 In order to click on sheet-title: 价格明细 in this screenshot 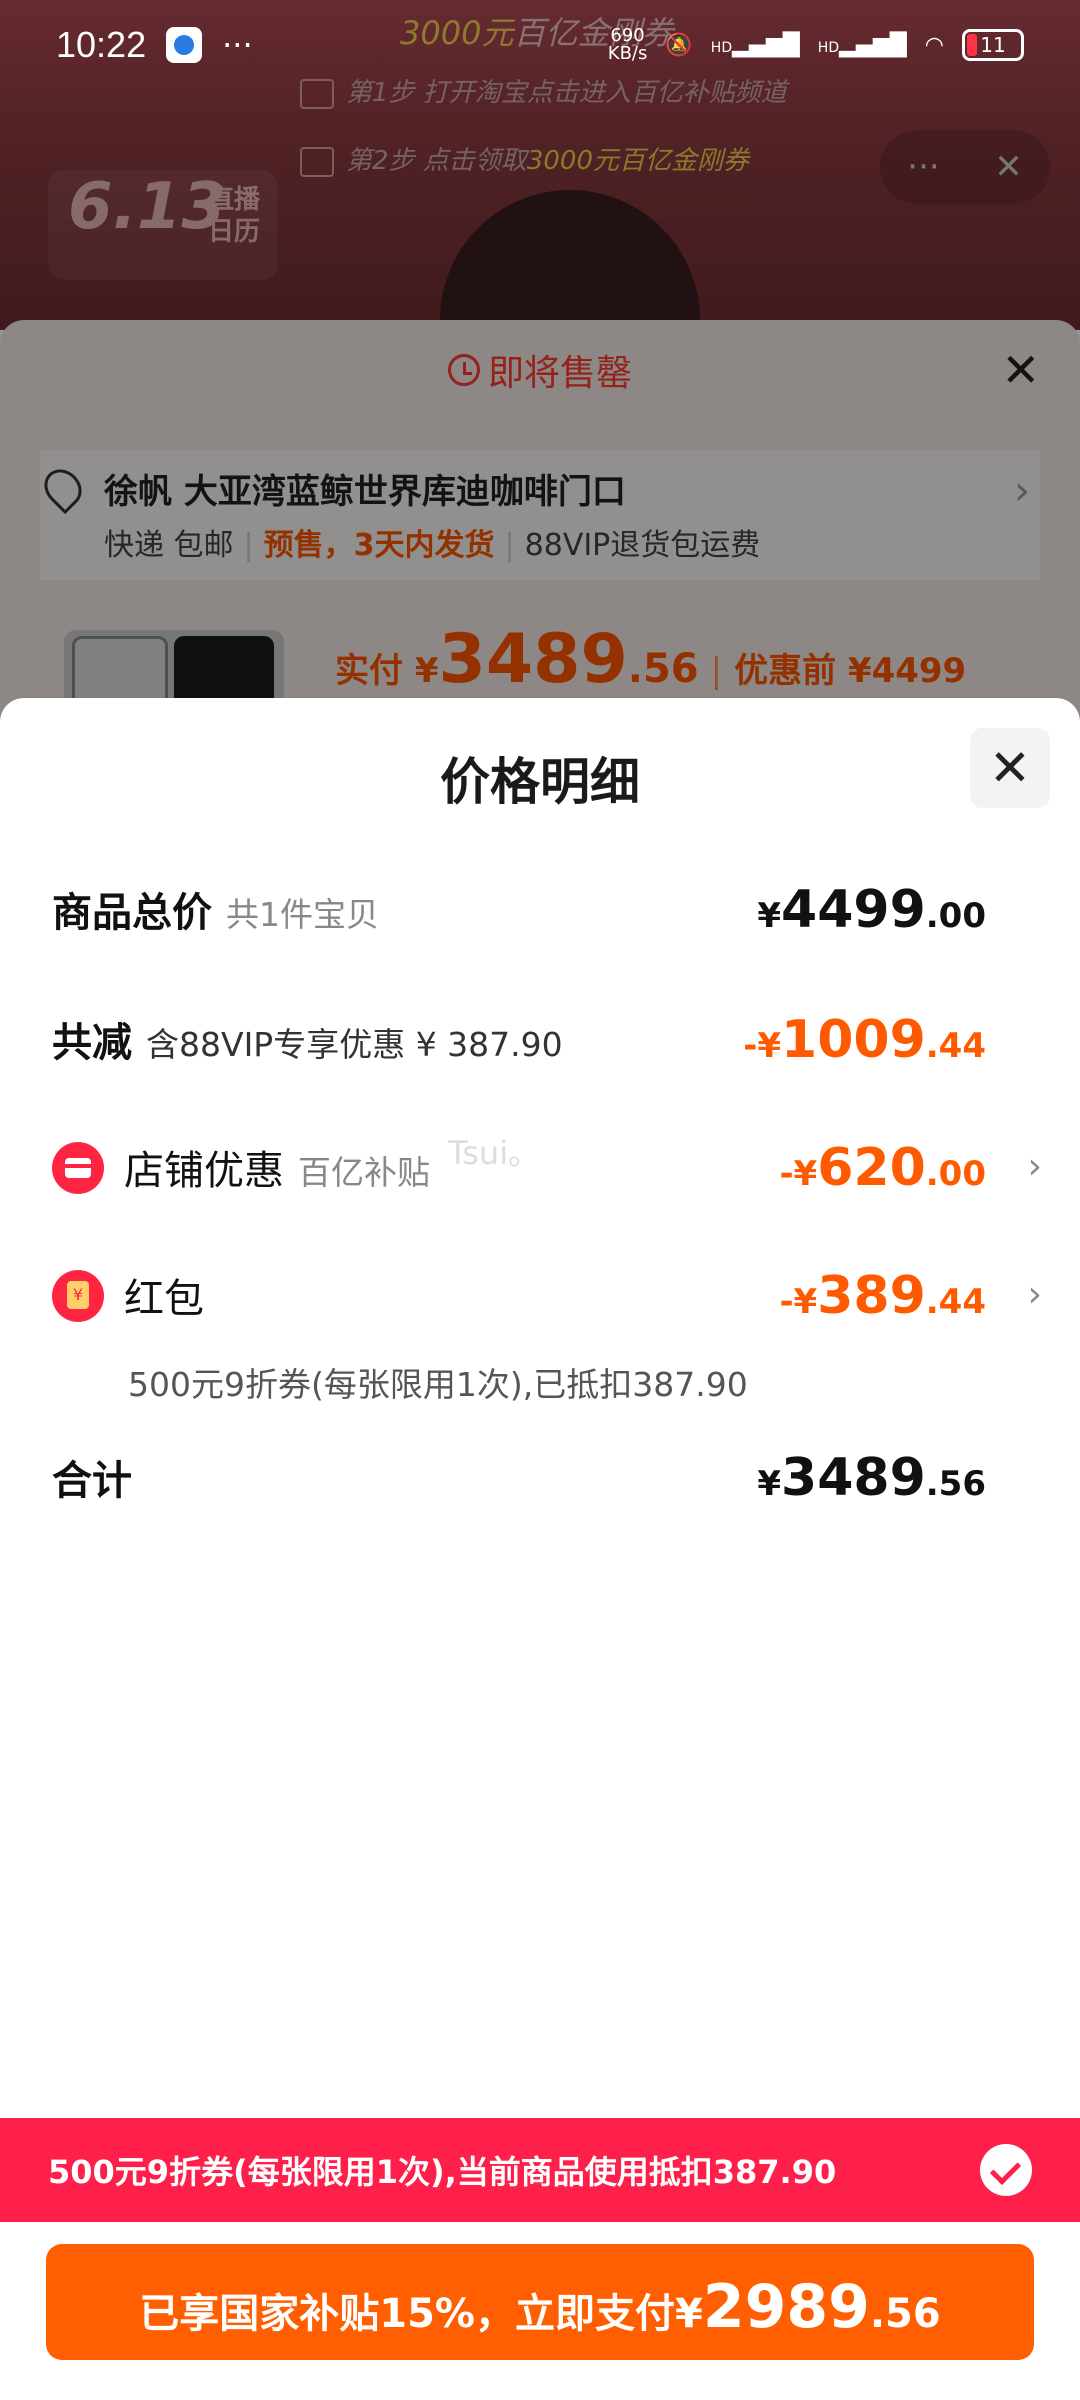, I will do `click(540, 782)`.